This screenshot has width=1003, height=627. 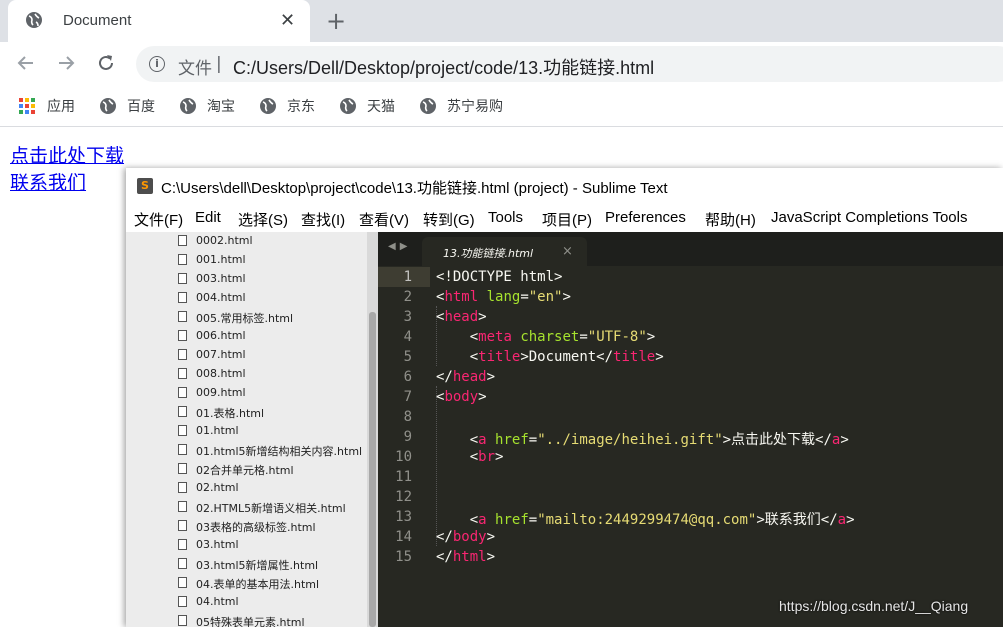 What do you see at coordinates (208, 217) in the screenshot?
I see `menu-edit: Edit` at bounding box center [208, 217].